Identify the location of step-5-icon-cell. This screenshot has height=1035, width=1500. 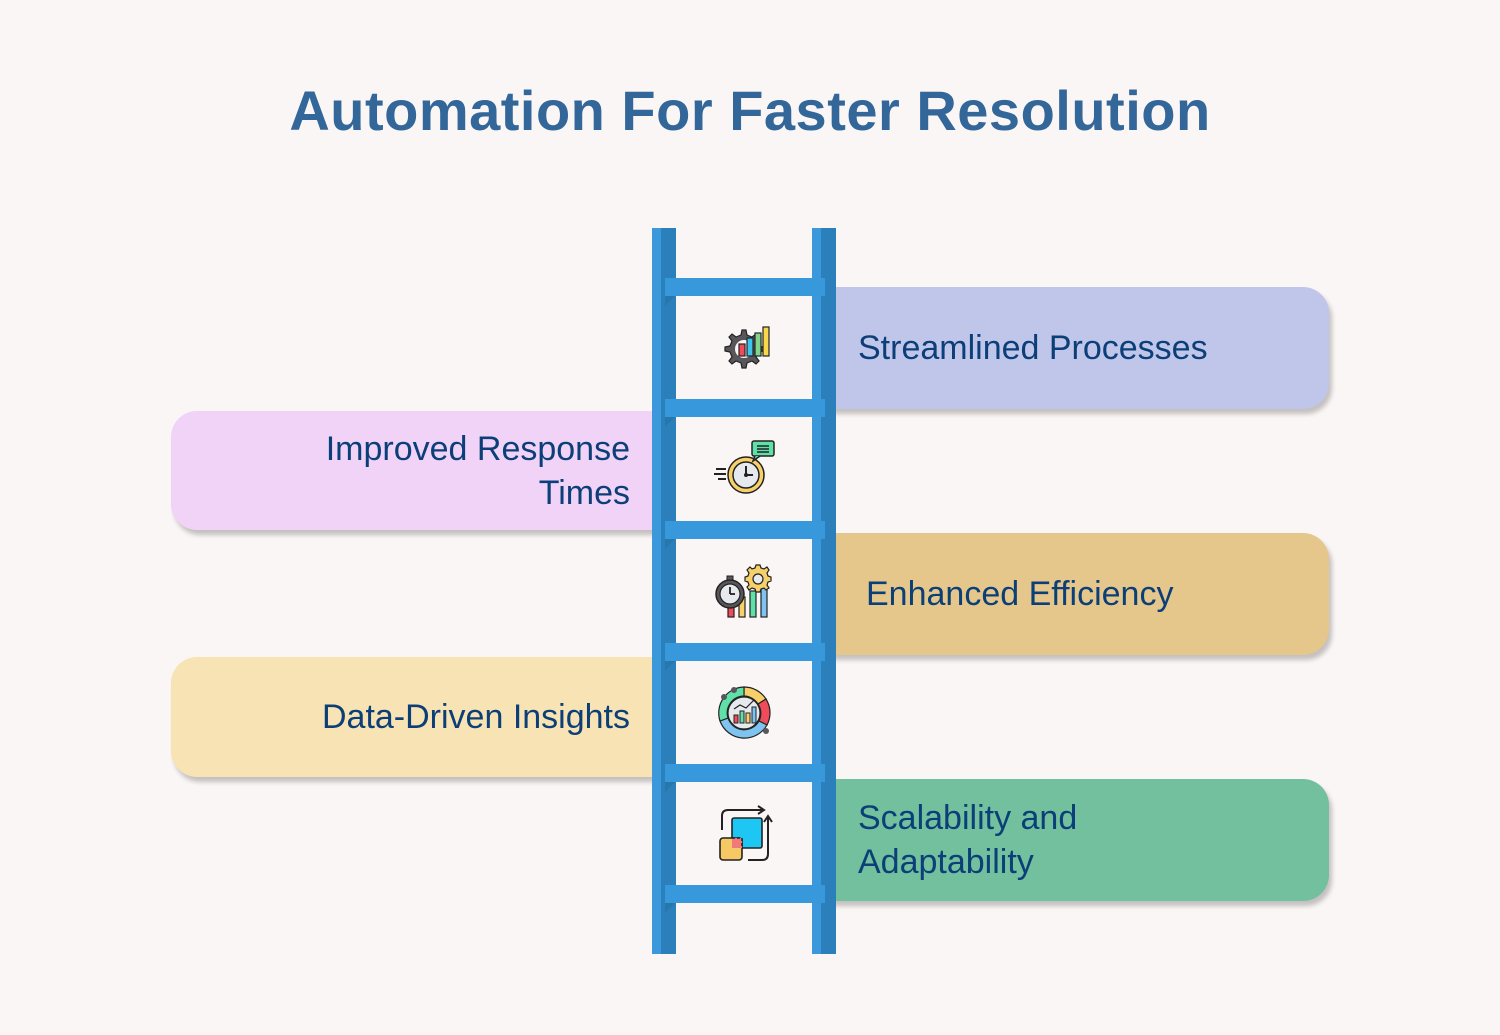
(744, 833).